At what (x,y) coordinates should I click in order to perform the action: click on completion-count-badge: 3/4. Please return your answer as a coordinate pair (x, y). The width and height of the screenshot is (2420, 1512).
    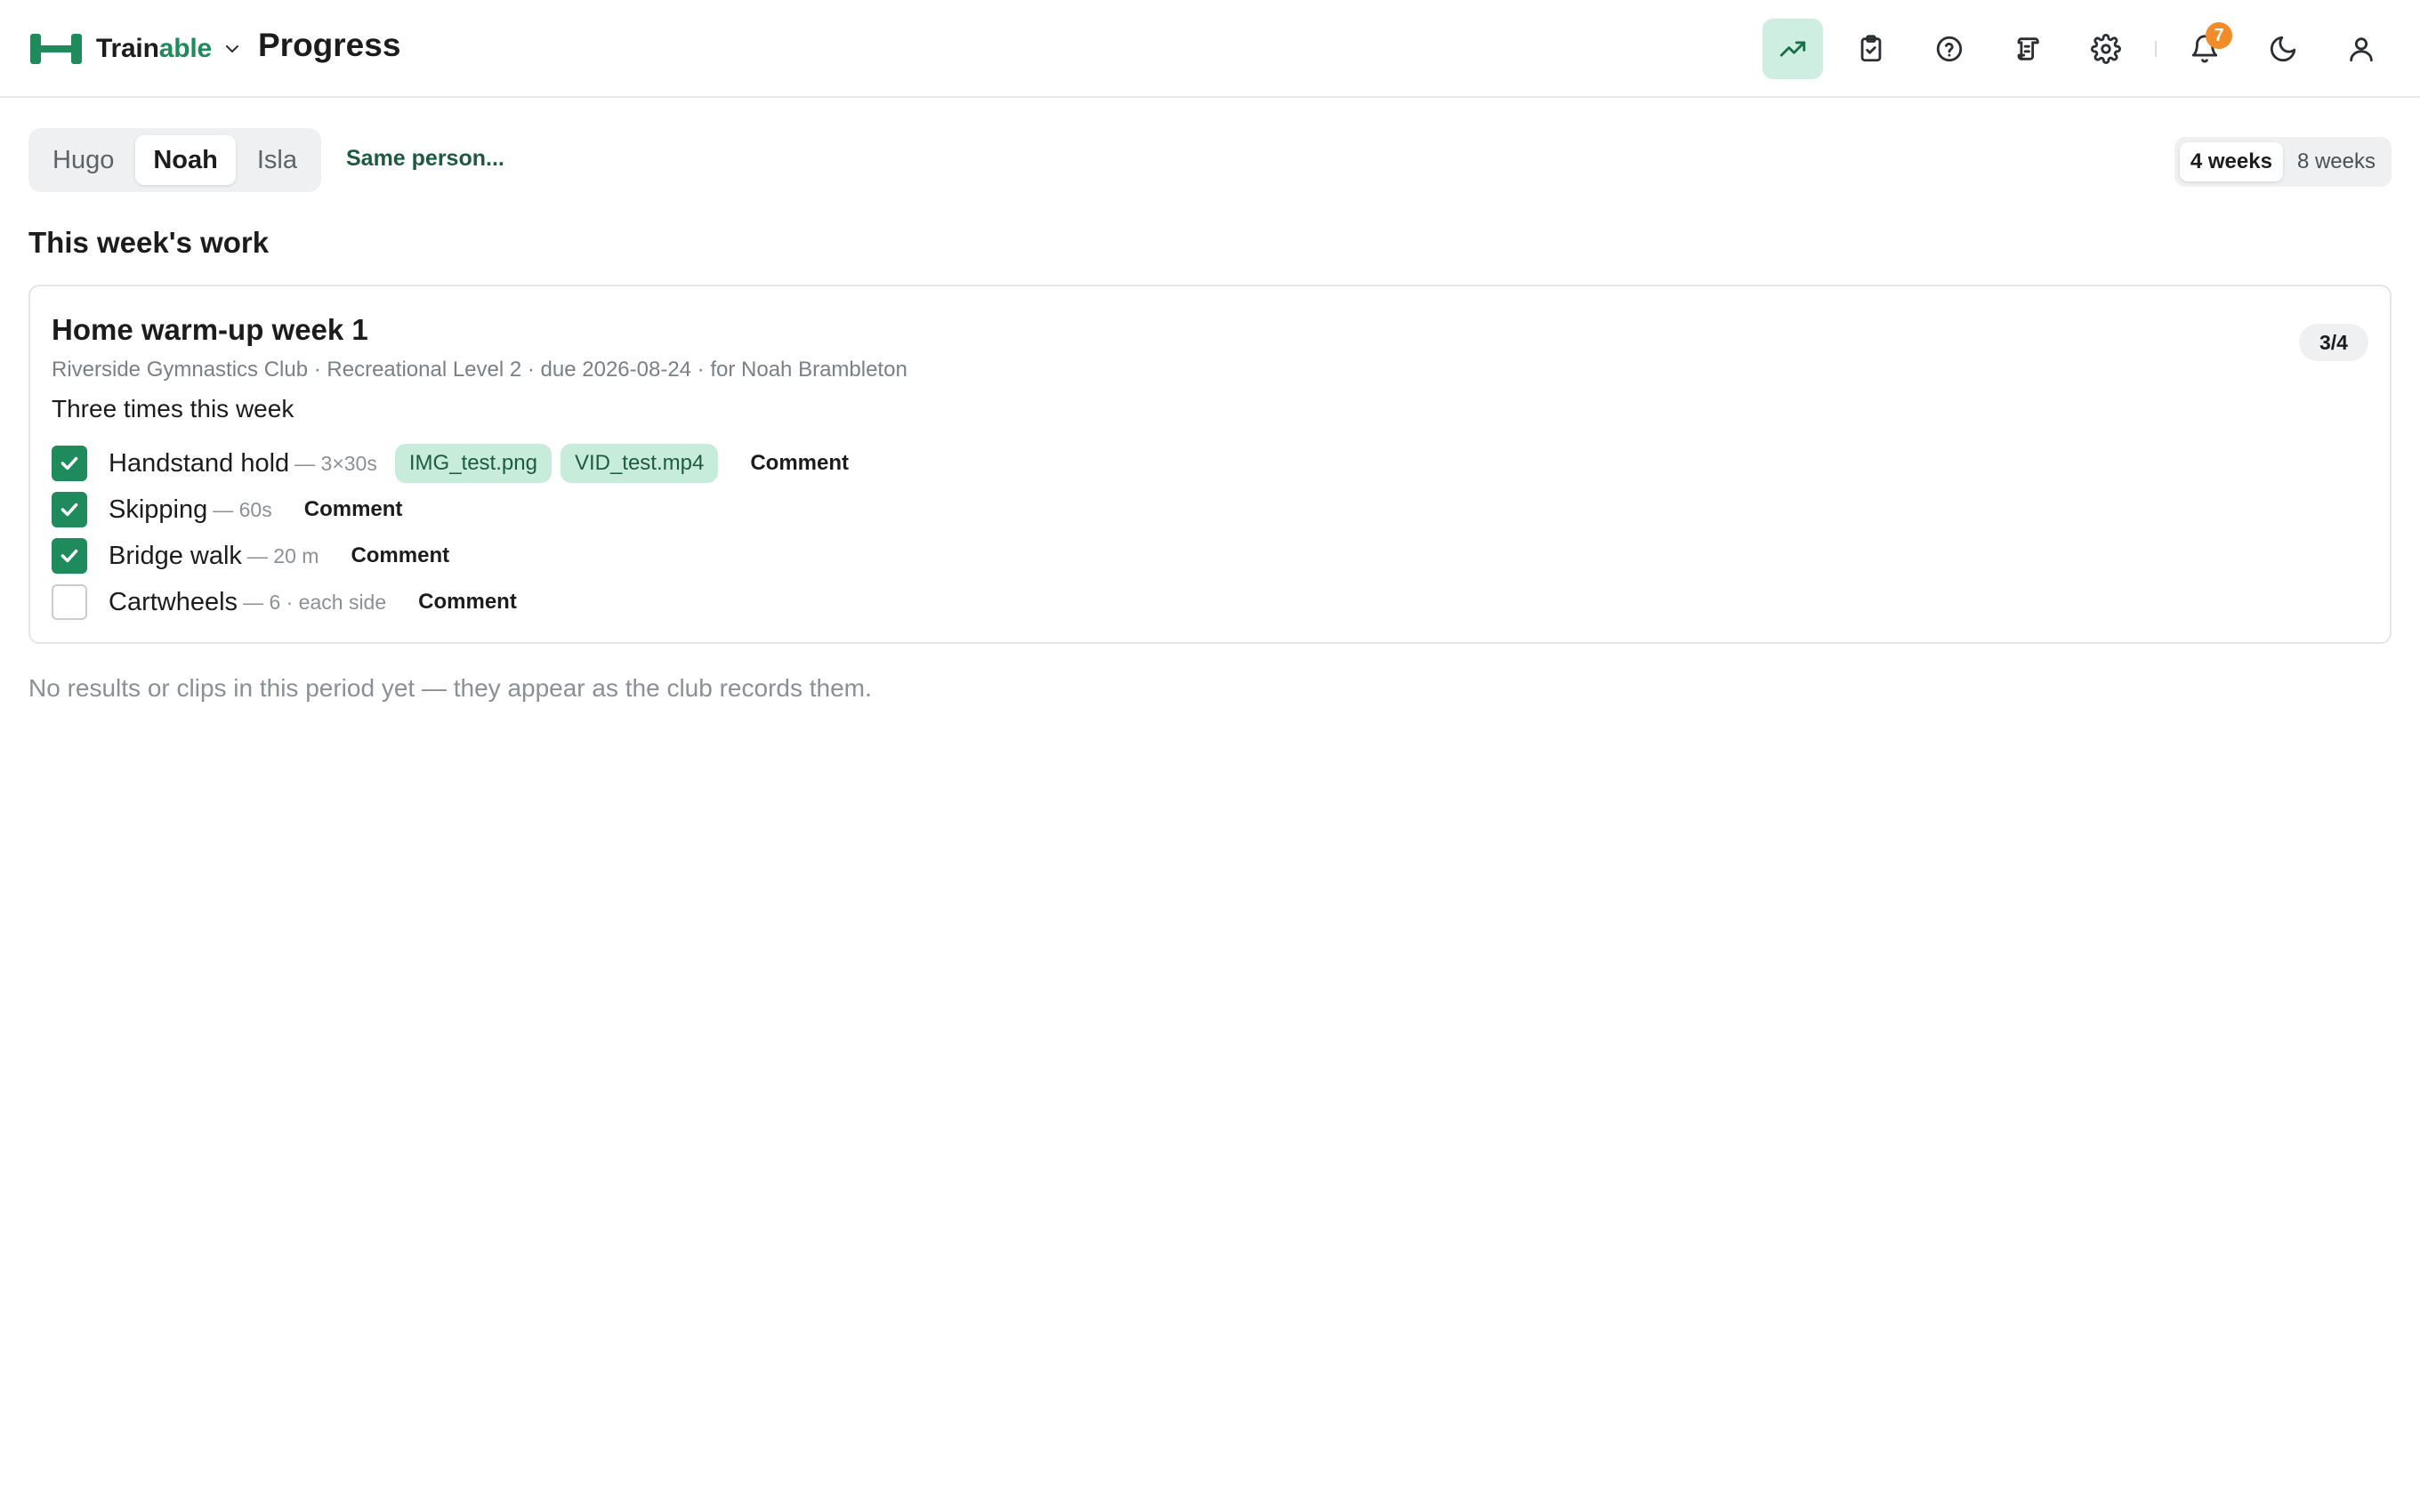
    Looking at the image, I should click on (2333, 342).